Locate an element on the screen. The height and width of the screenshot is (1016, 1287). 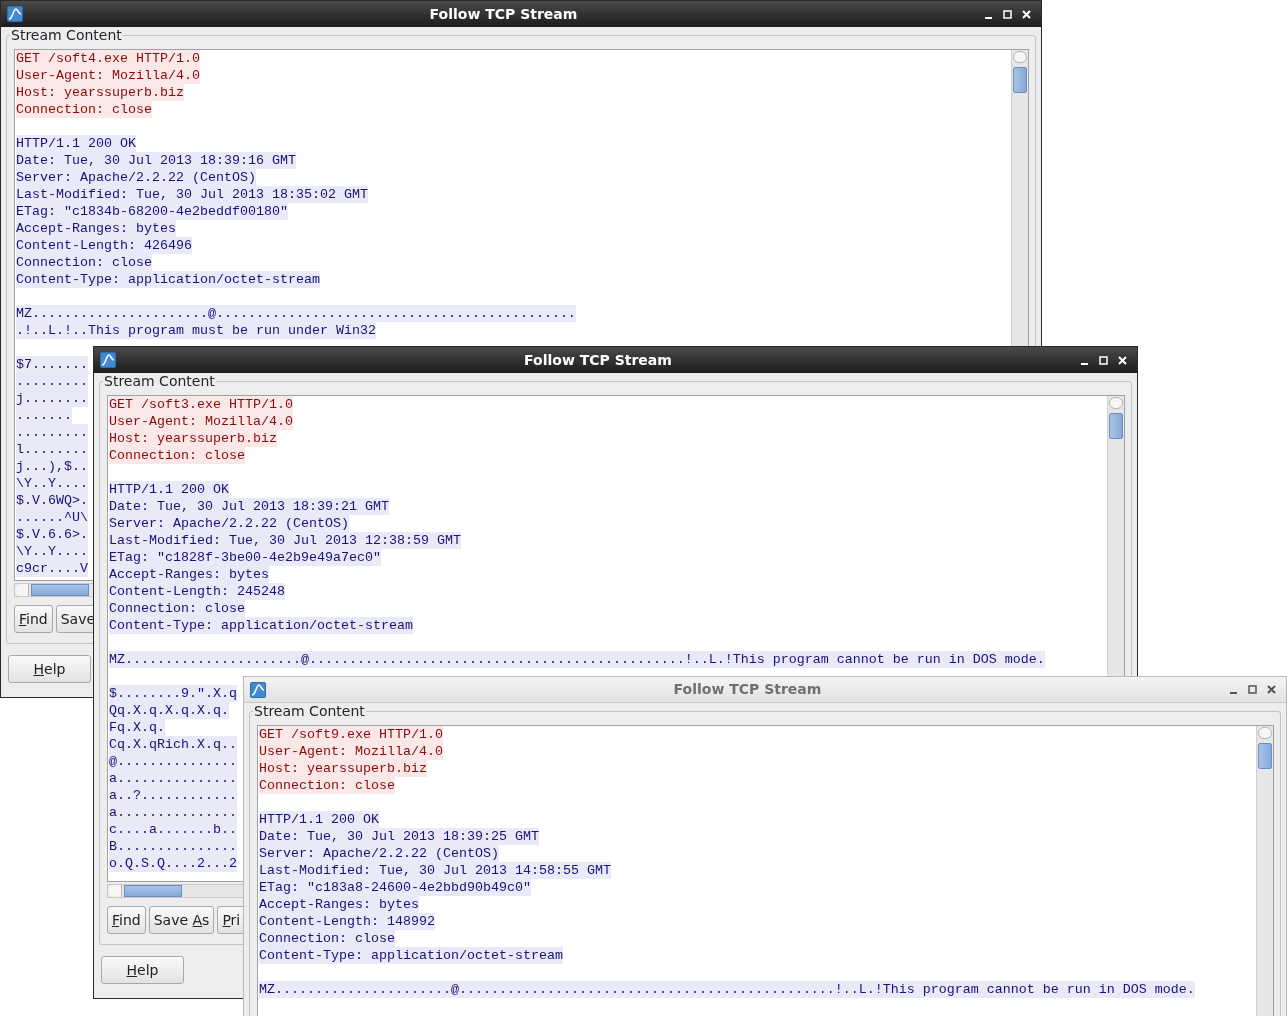
maximize-icon is located at coordinates (1252, 689).